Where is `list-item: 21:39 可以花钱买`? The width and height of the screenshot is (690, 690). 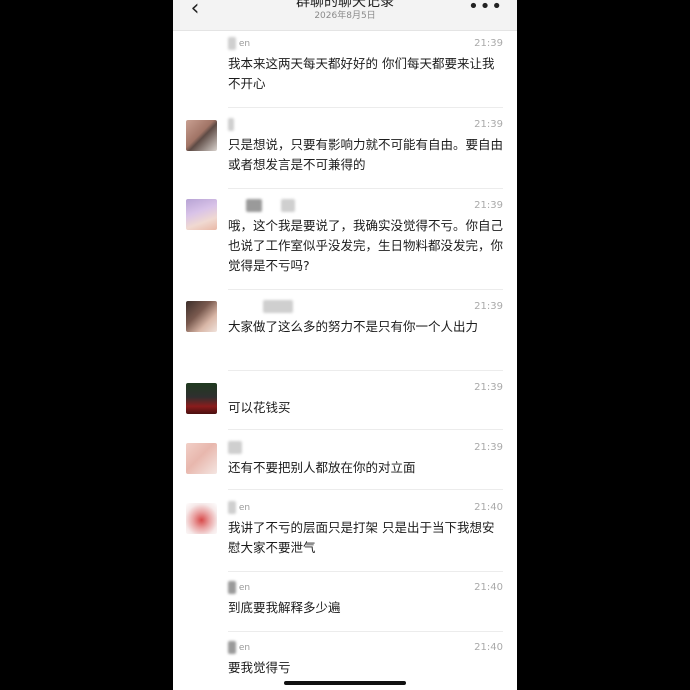
list-item: 21:39 可以花钱买 is located at coordinates (345, 405).